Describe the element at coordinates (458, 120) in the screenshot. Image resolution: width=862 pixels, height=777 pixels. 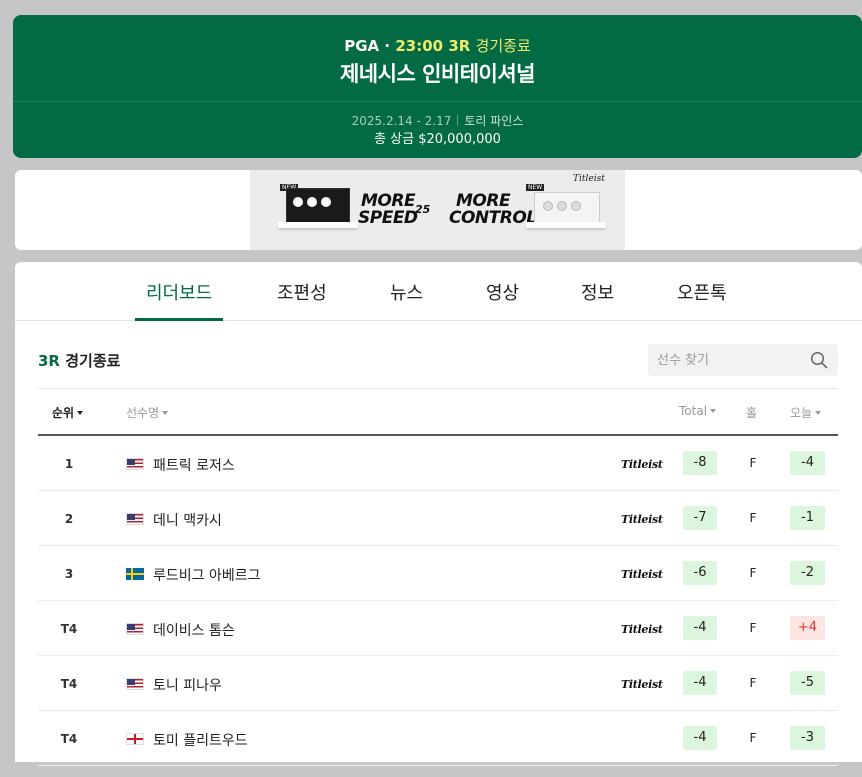
I see `meta-separator` at that location.